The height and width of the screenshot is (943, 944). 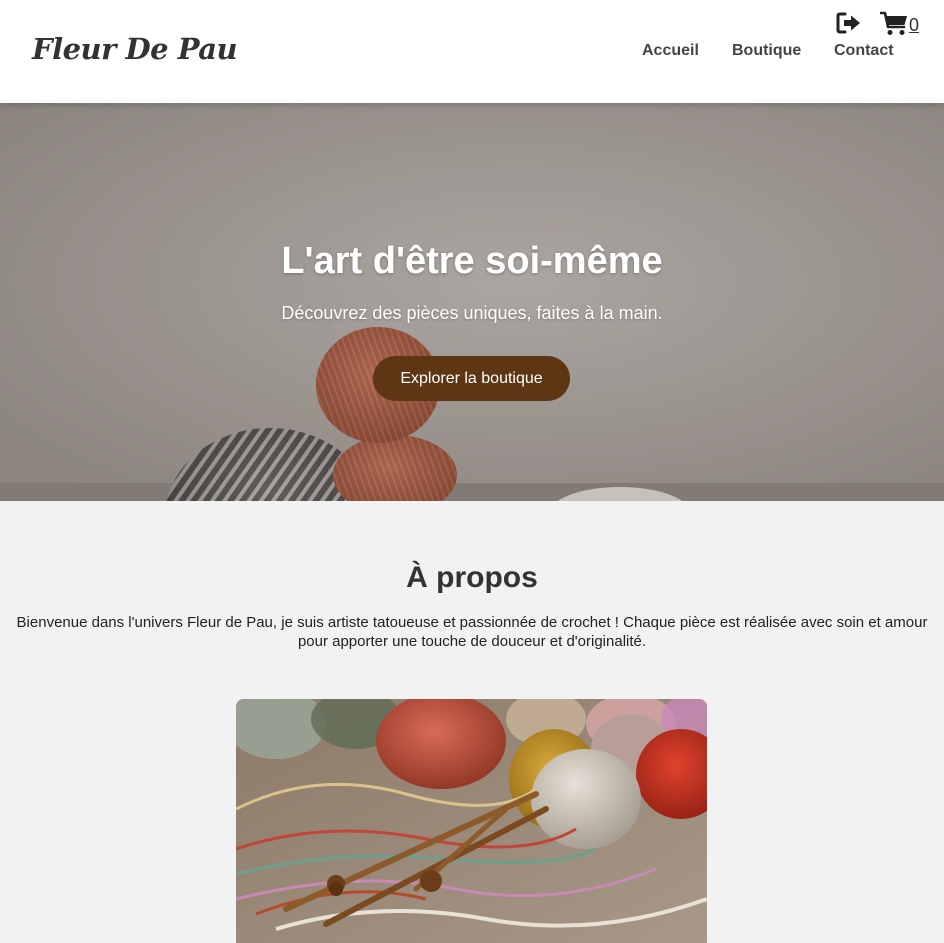 I want to click on cart-icon, so click(x=894, y=23).